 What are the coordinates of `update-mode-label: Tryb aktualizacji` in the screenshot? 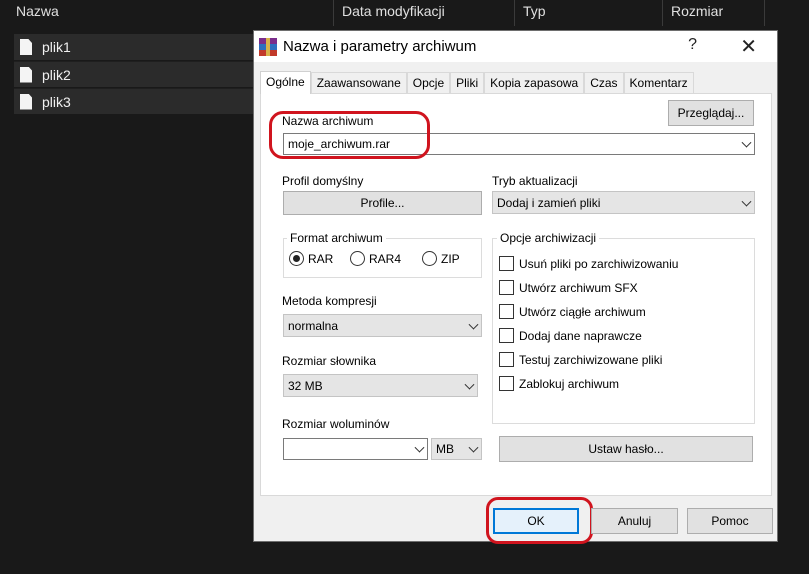 It's located at (535, 181).